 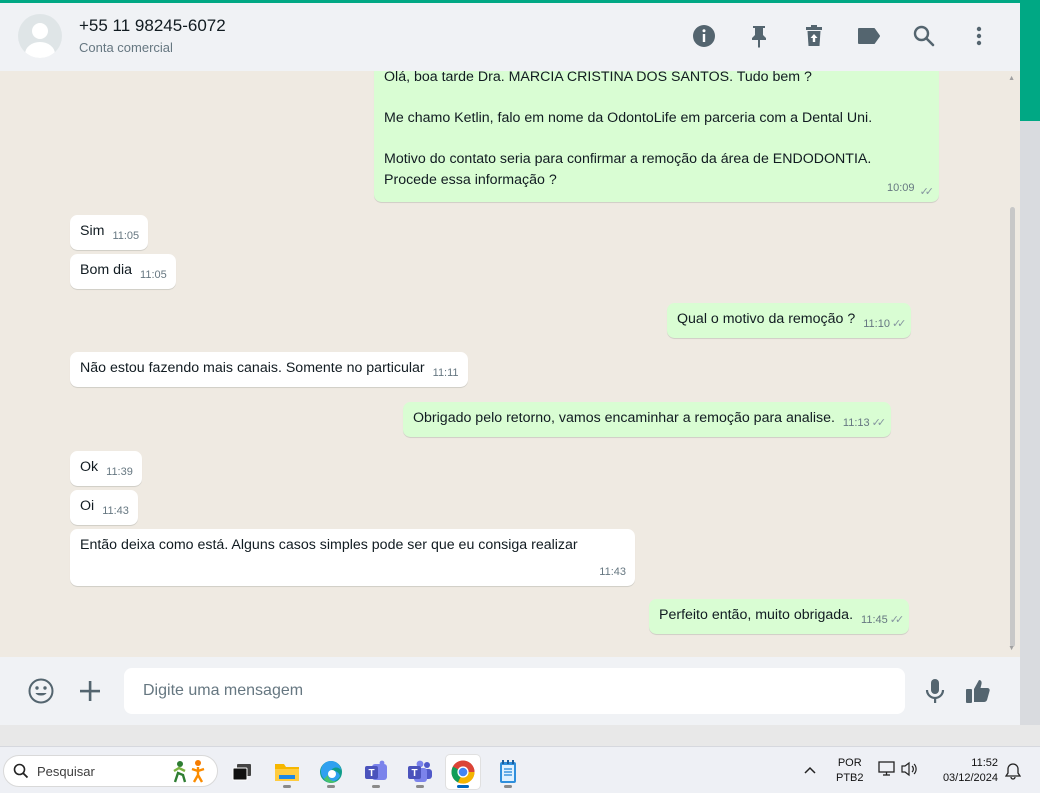 I want to click on taskbar-search-box: Pesquisar, so click(x=110, y=771).